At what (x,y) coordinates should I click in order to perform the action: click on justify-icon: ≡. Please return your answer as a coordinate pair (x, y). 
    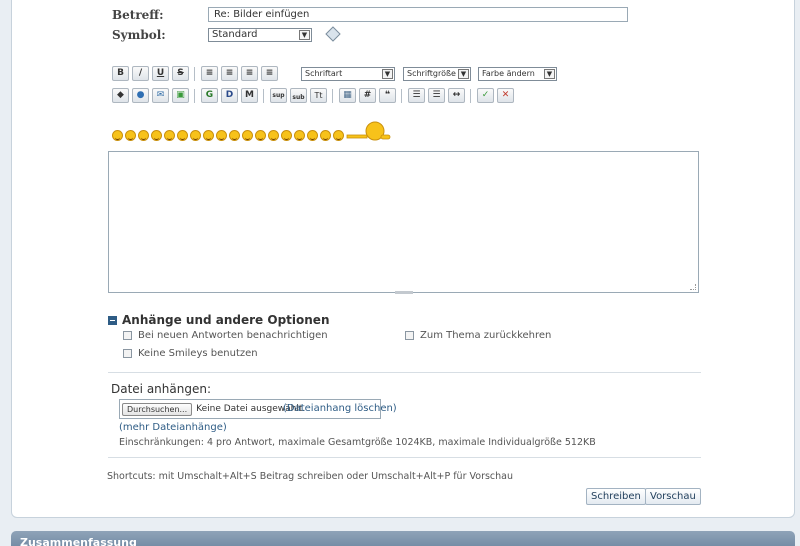
    Looking at the image, I should click on (269, 73).